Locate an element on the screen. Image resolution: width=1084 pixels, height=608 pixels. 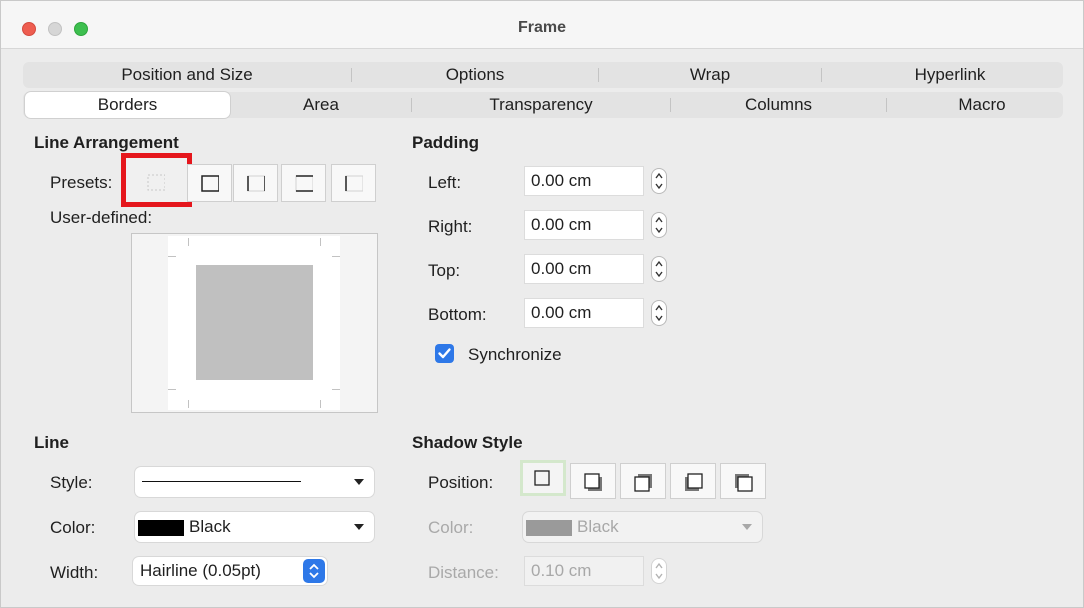
shadow-bottom-left-icon is located at coordinates (694, 482).